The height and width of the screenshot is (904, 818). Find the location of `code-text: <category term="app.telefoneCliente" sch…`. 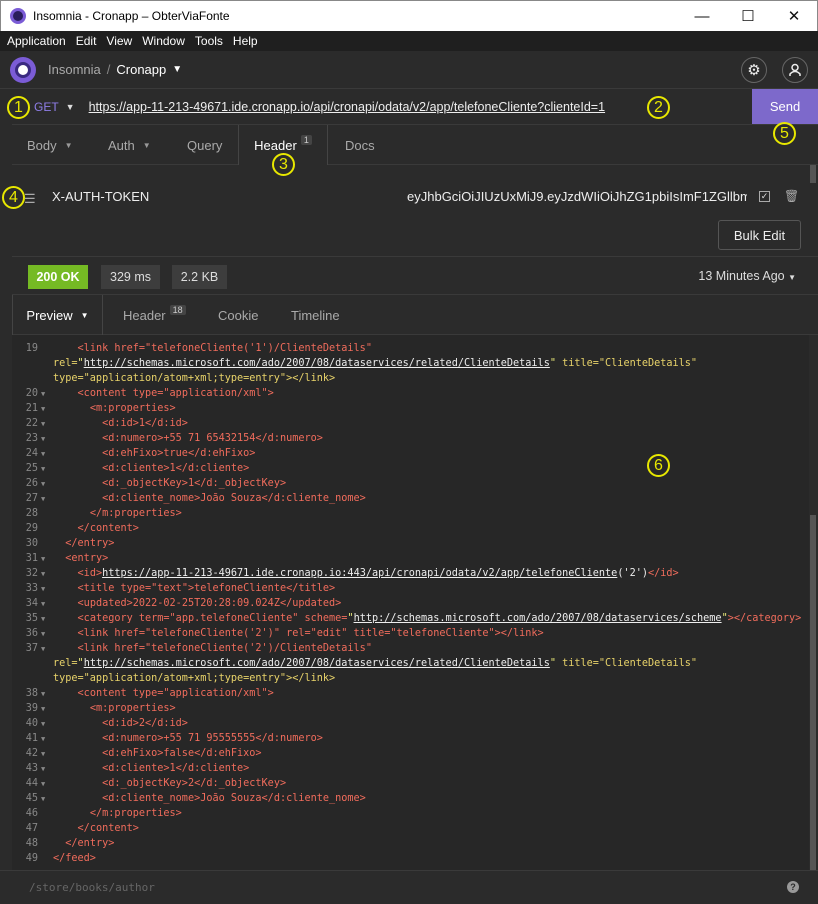

code-text: <category term="app.telefoneCliente" sch… is located at coordinates (212, 618).